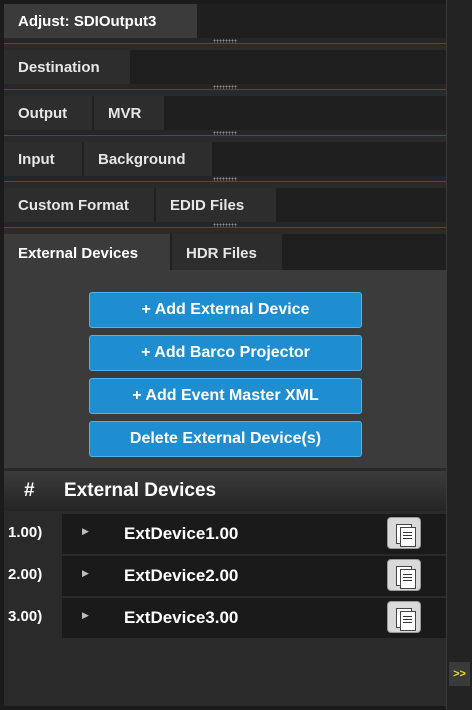 The image size is (472, 710). What do you see at coordinates (25, 616) in the screenshot?
I see `row-index: 3.00)` at bounding box center [25, 616].